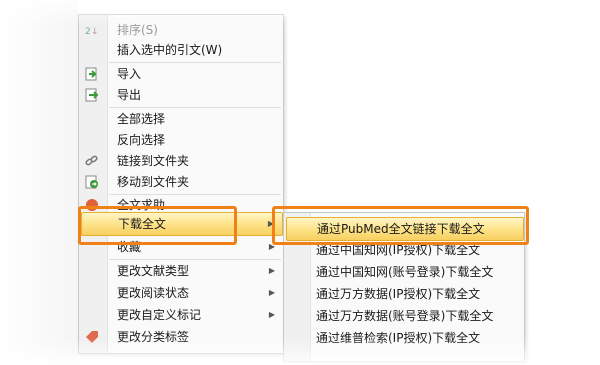  I want to click on export-icon, so click(92, 95).